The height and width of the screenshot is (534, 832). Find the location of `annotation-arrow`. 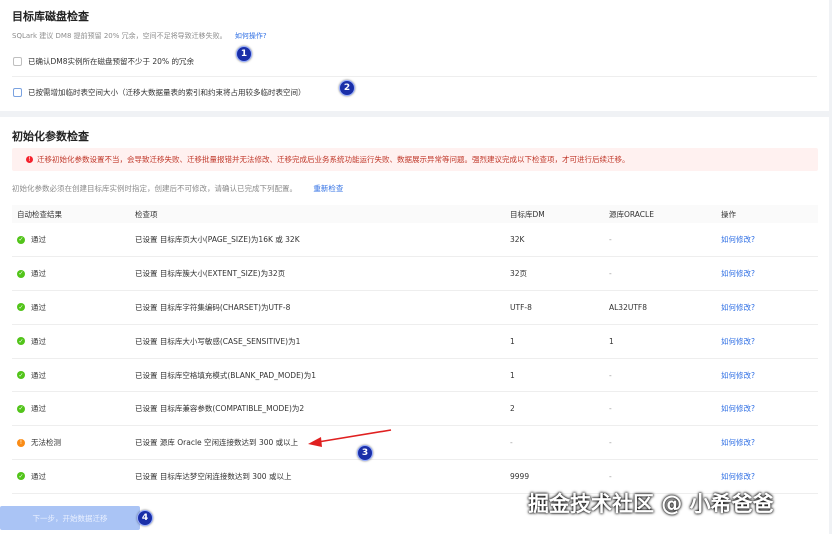

annotation-arrow is located at coordinates (350, 438).